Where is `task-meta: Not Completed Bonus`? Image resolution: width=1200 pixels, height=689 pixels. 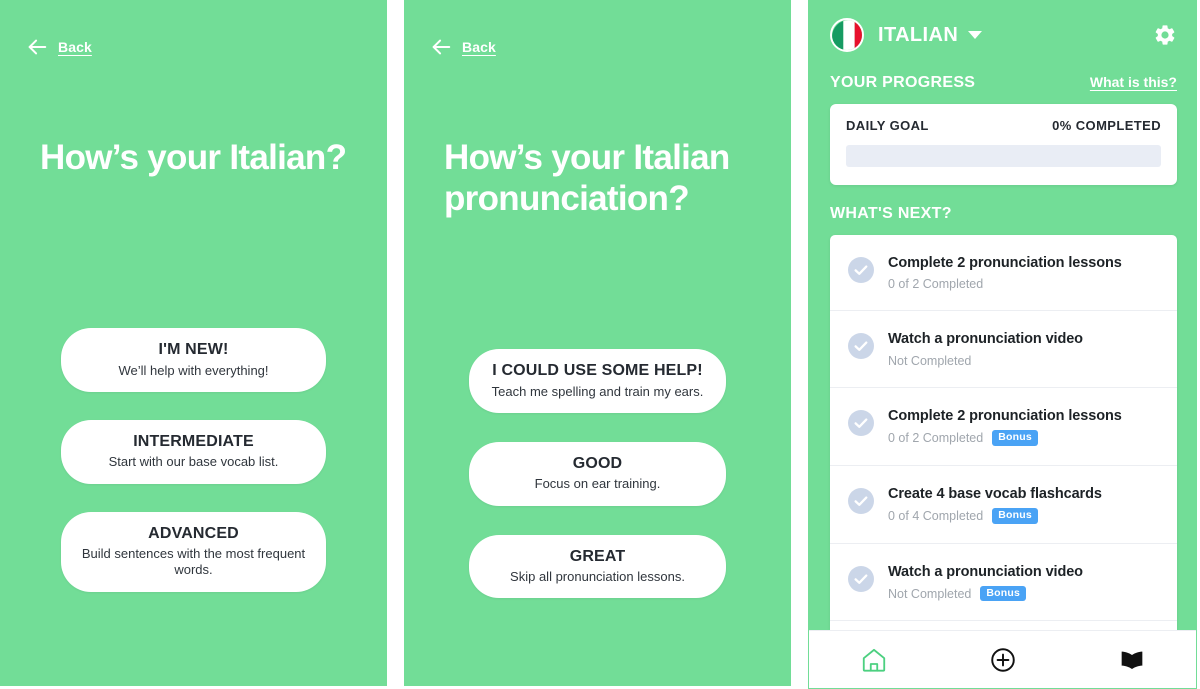 task-meta: Not Completed Bonus is located at coordinates (985, 593).